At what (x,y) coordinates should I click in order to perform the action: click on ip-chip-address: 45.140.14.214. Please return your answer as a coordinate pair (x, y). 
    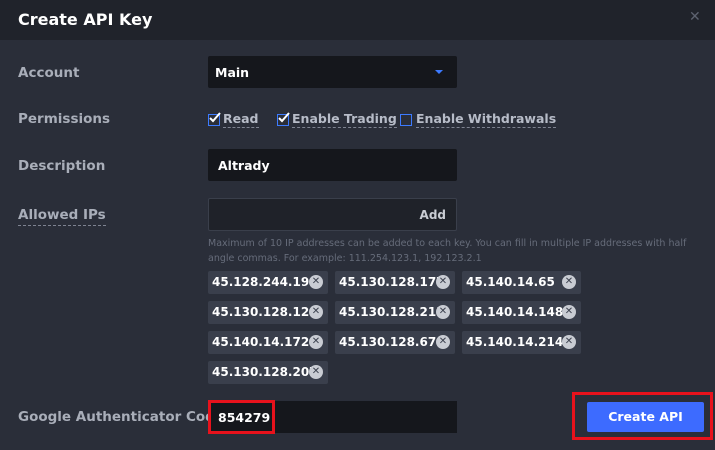
    Looking at the image, I should click on (515, 342).